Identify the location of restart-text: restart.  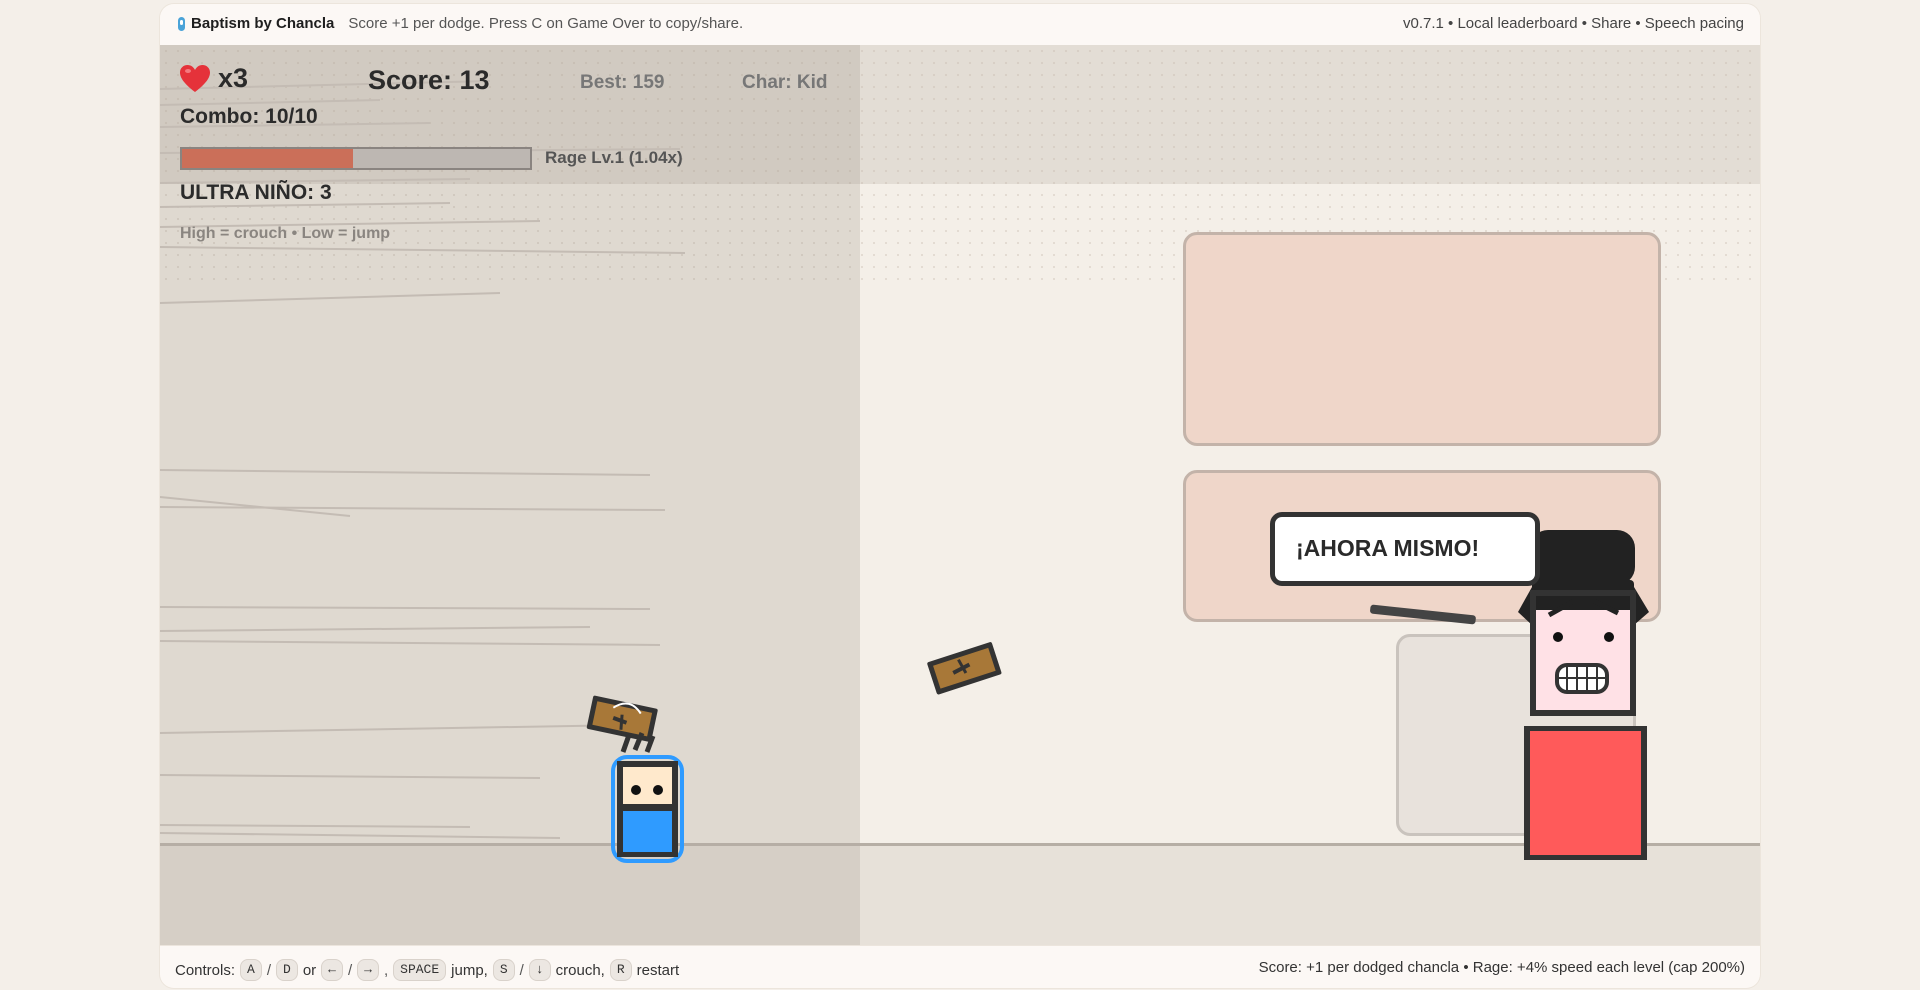
(658, 970).